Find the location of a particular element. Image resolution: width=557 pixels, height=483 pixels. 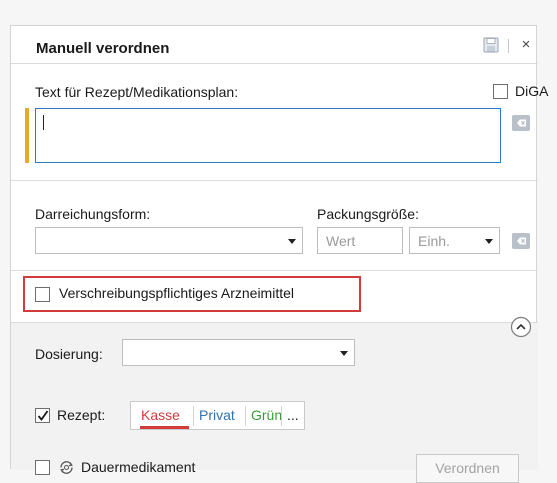

prescription-only-checkbox is located at coordinates (42, 294).